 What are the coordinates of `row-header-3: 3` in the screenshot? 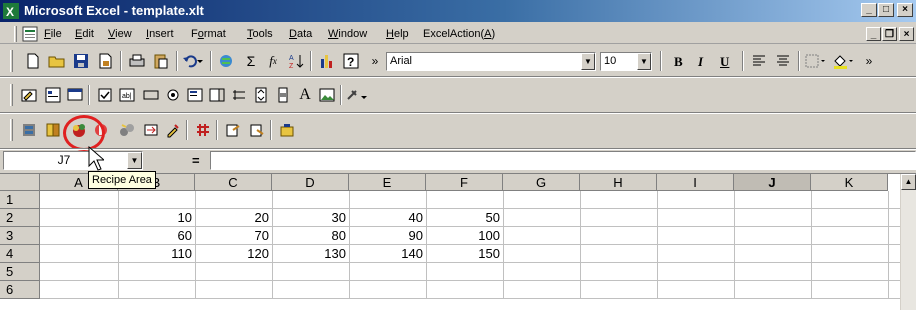 It's located at (20, 236).